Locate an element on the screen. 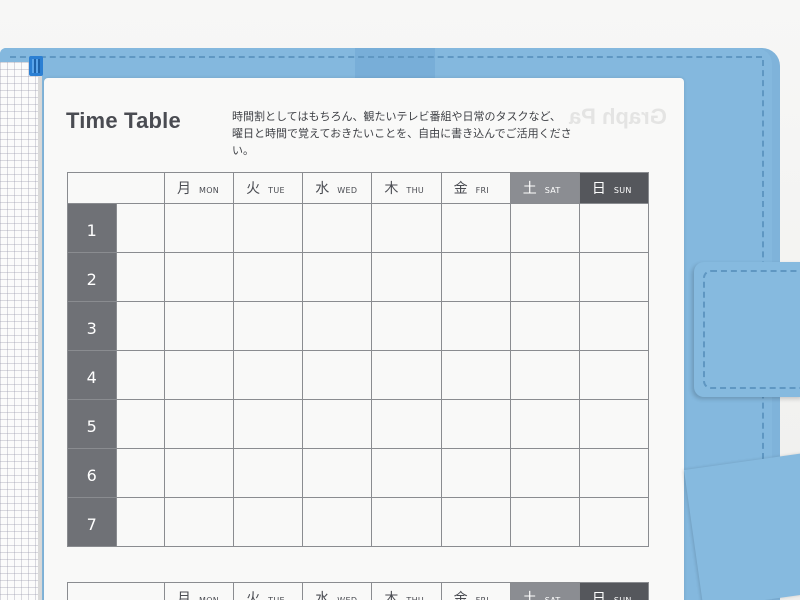 Image resolution: width=800 pixels, height=600 pixels. day-header-sun: 日 SUN is located at coordinates (614, 188).